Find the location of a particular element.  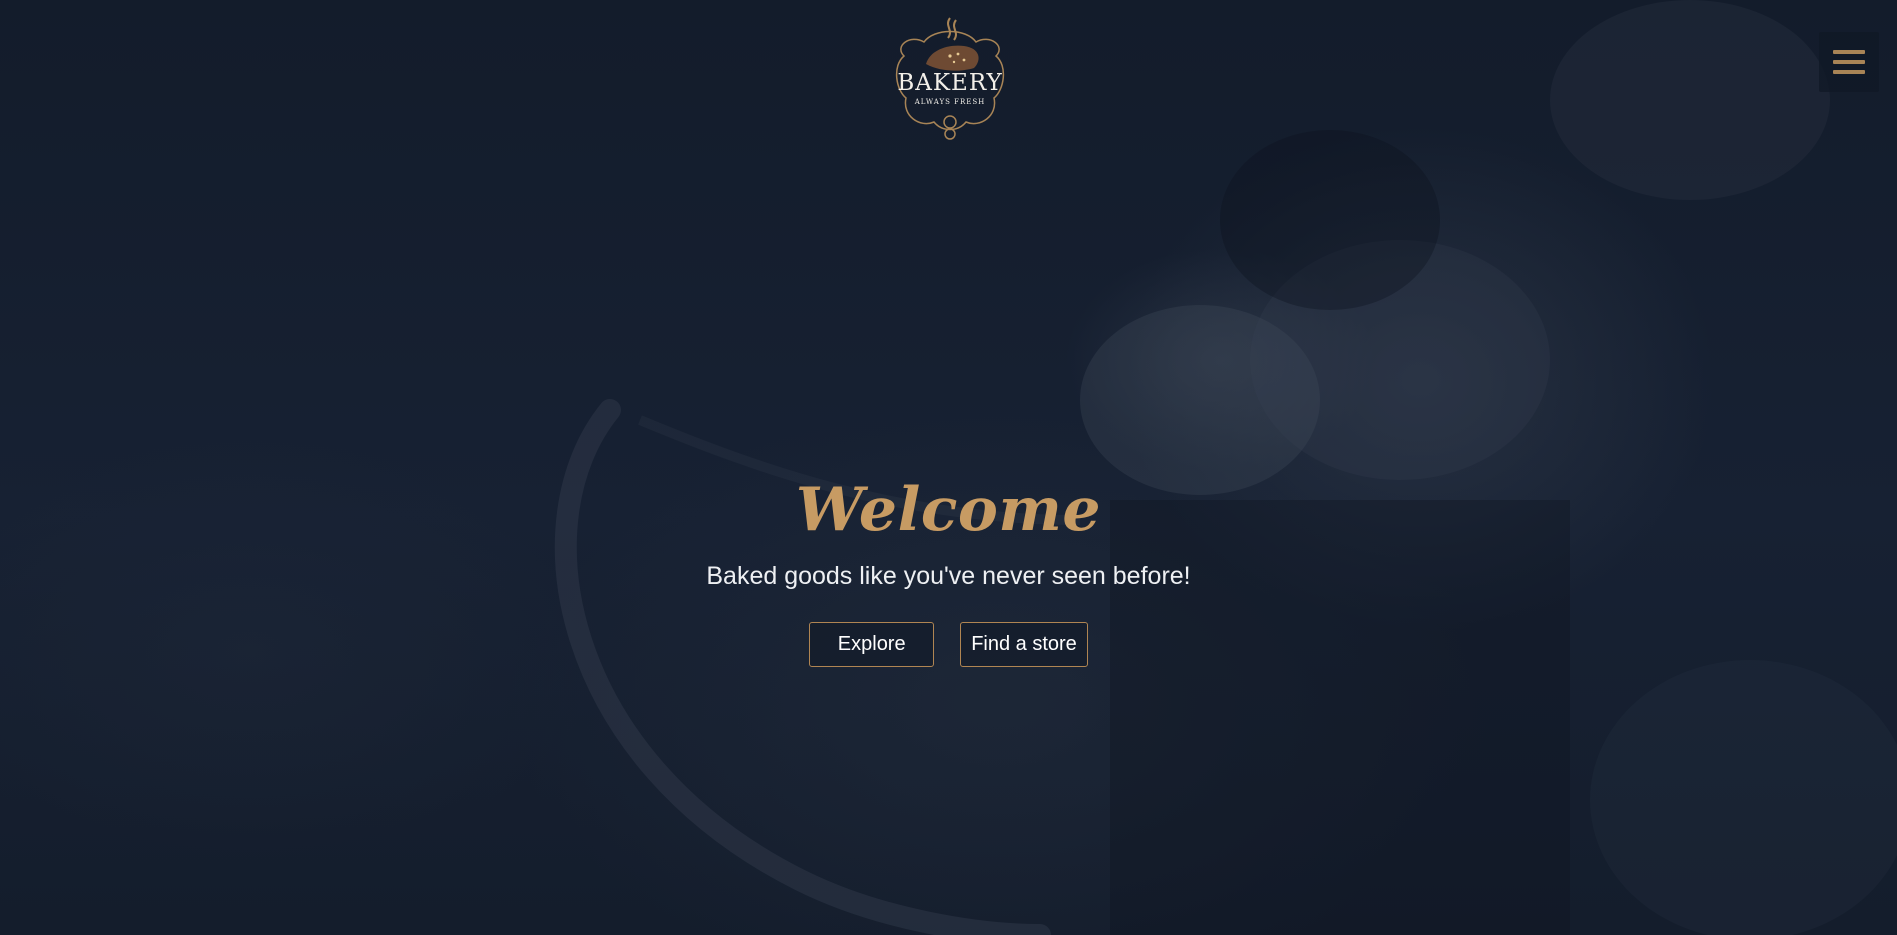

hero-actions: Explore Find a store is located at coordinates (948, 644).